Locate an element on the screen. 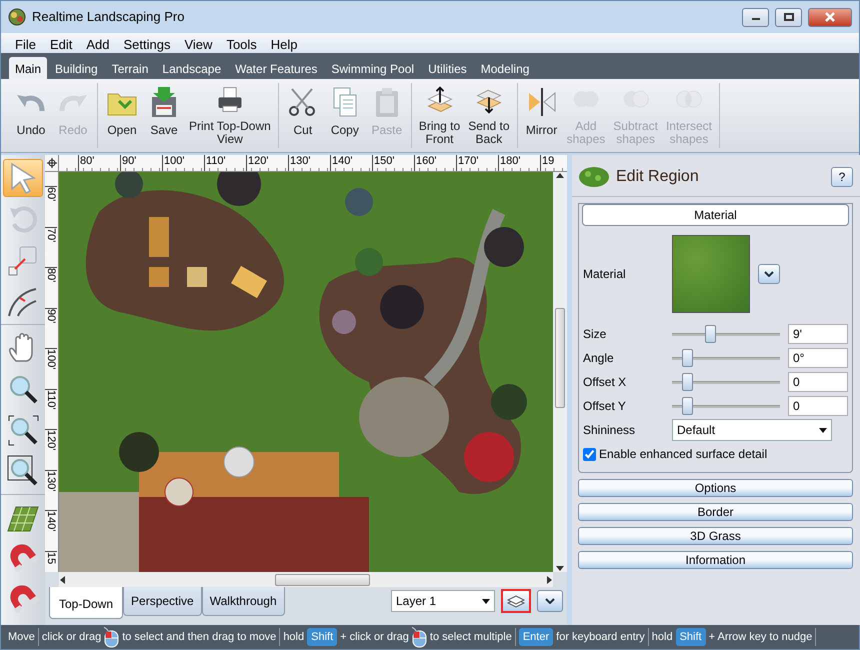  scroll-left-arrow-icon is located at coordinates (62, 580).